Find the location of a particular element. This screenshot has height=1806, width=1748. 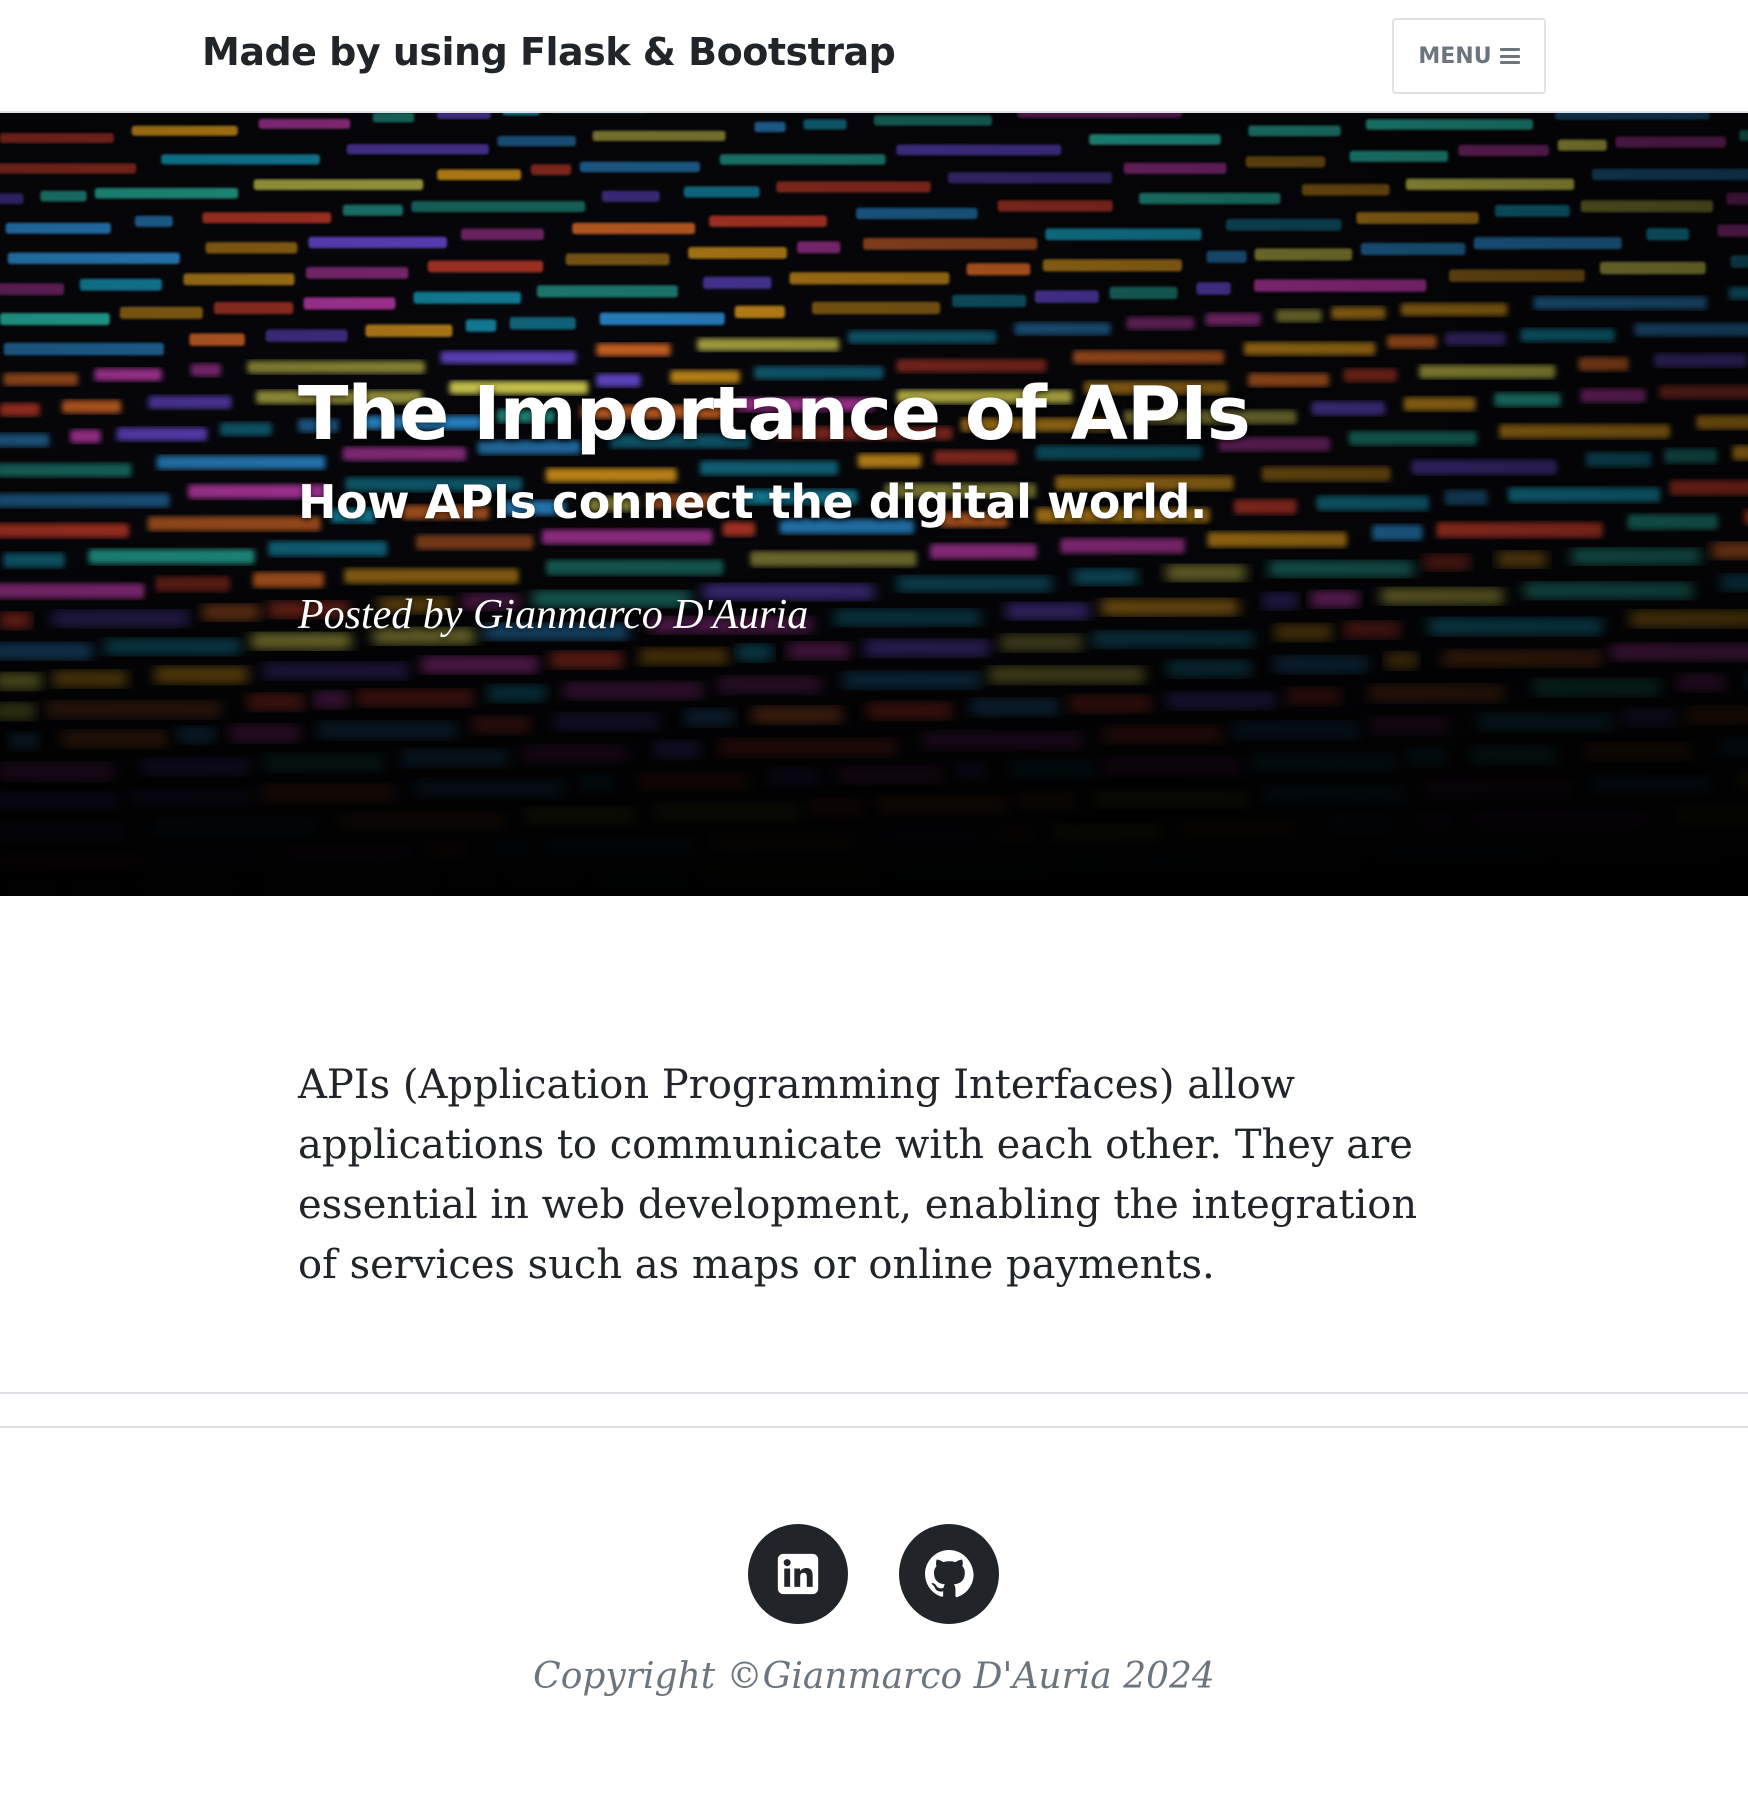

menu-label: MENU is located at coordinates (1455, 56).